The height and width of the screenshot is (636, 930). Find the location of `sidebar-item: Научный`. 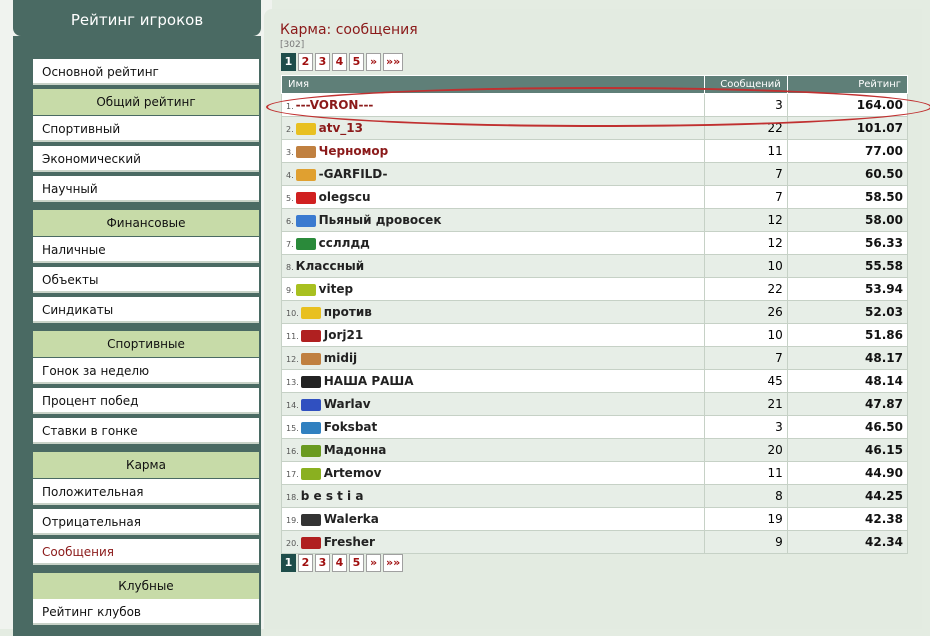

sidebar-item: Научный is located at coordinates (146, 189).